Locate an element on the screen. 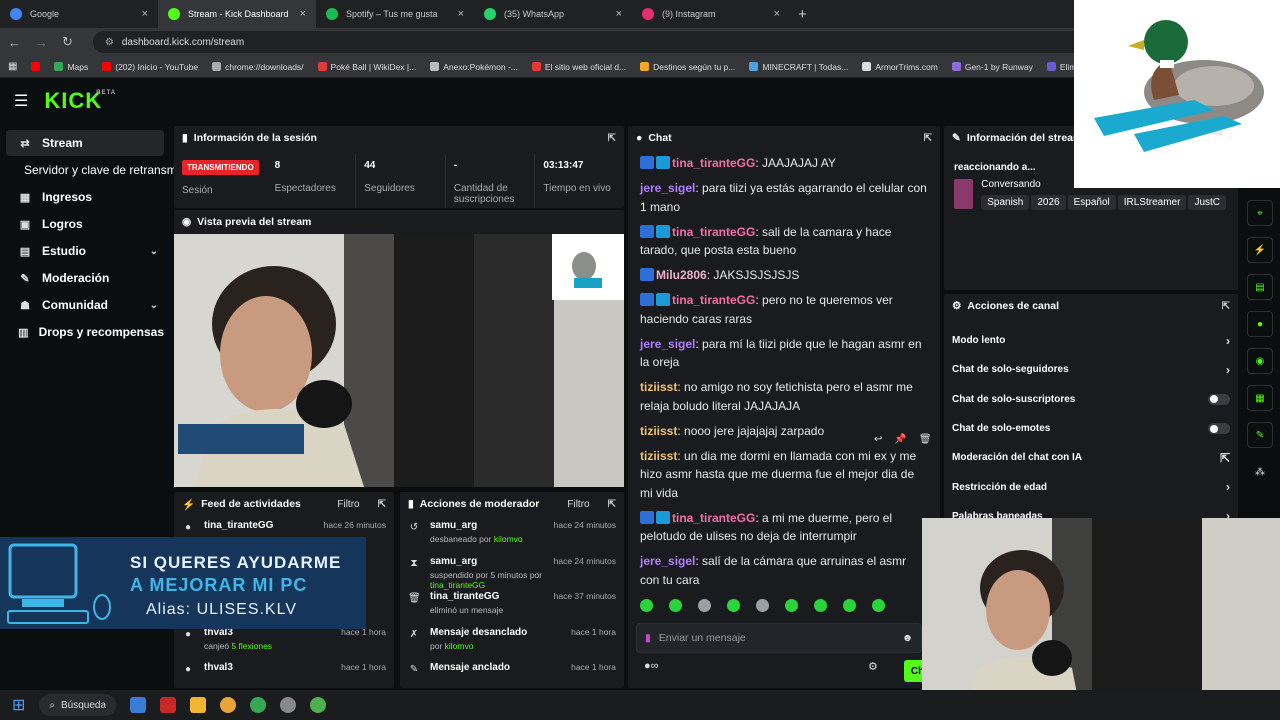  clipboard-icon: ▤ is located at coordinates (1260, 287).